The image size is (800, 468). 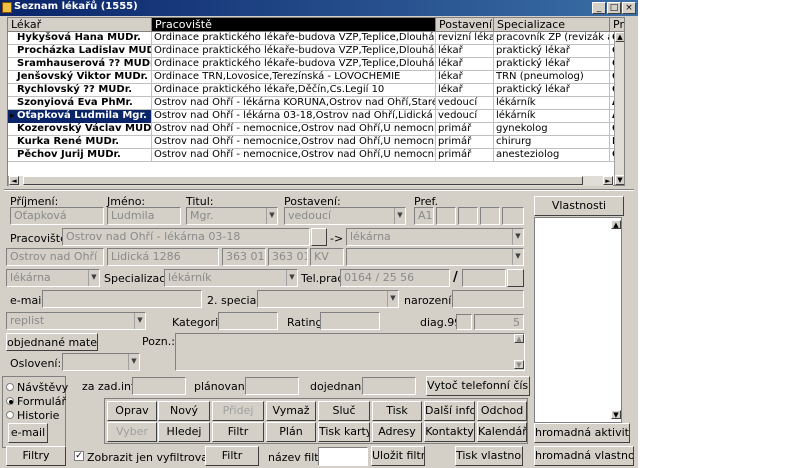 What do you see at coordinates (57, 216) in the screenshot?
I see `prijmeni-field: Oťapková` at bounding box center [57, 216].